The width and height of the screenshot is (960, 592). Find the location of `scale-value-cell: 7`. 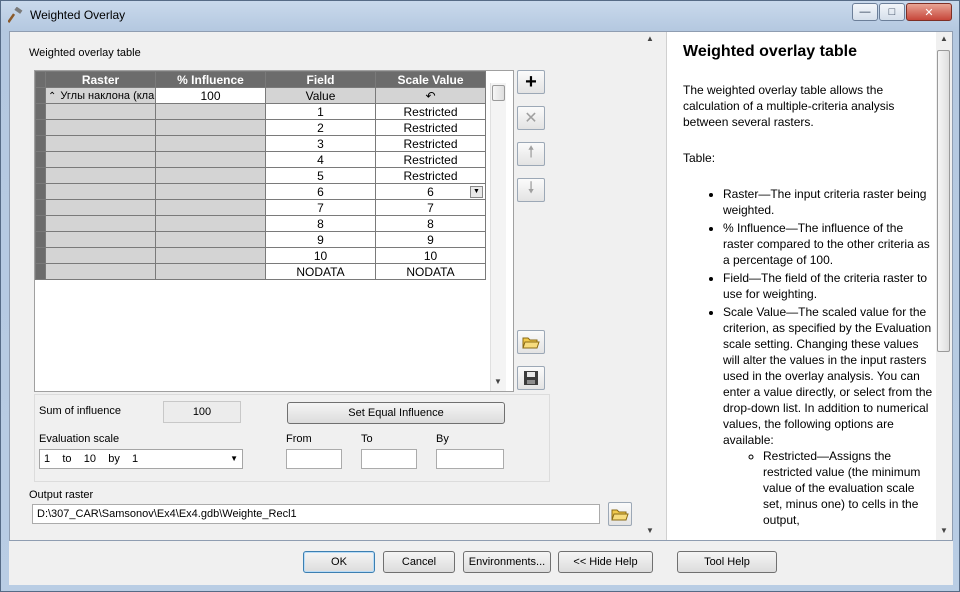

scale-value-cell: 7 is located at coordinates (430, 207).